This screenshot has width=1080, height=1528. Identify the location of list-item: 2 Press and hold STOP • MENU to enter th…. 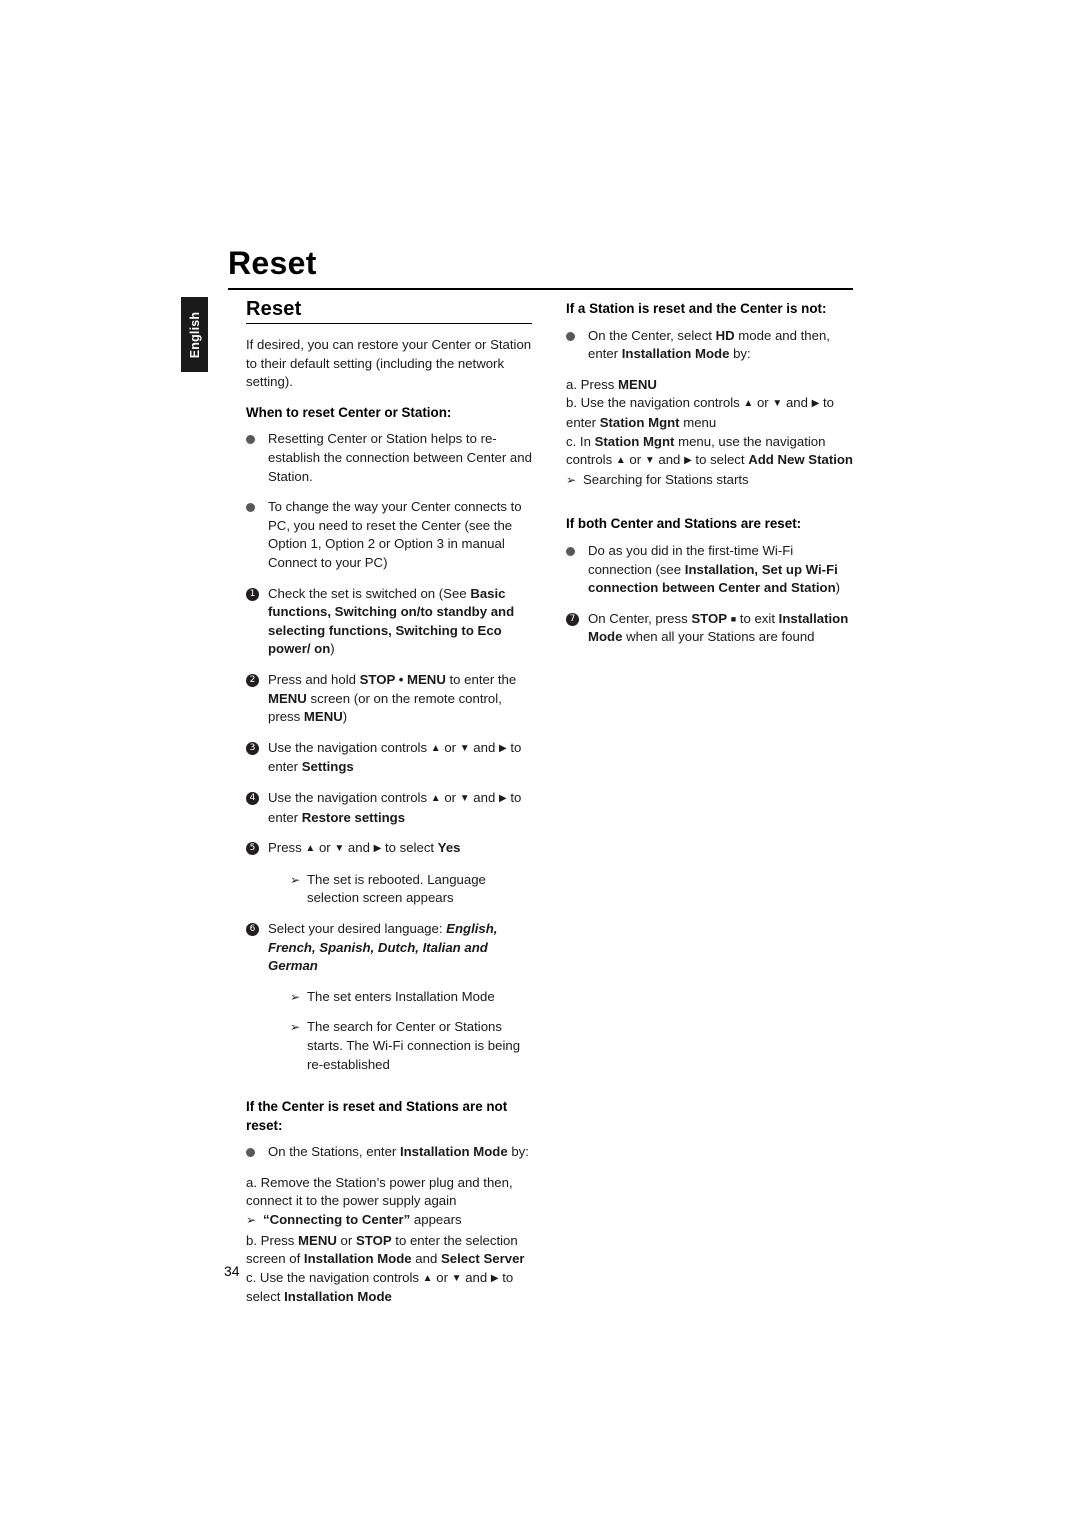
(391, 699).